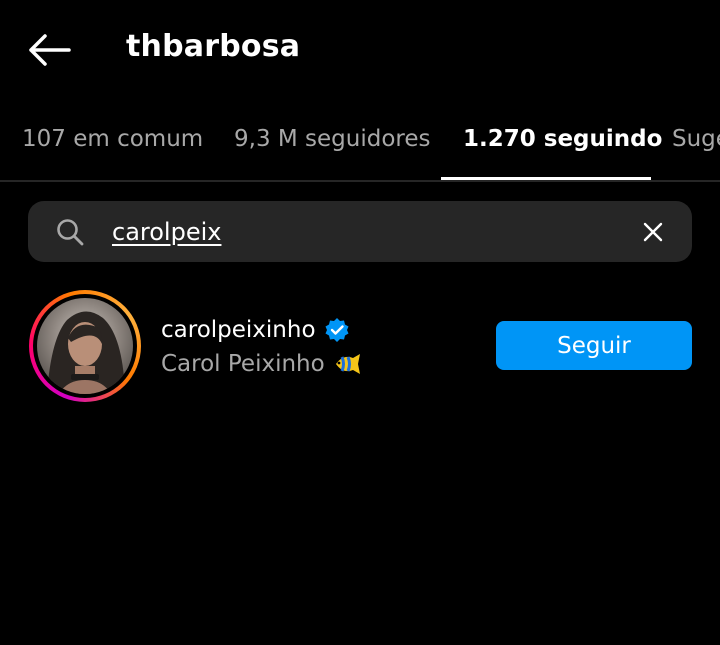 Image resolution: width=720 pixels, height=645 pixels. I want to click on search-bar, so click(360, 231).